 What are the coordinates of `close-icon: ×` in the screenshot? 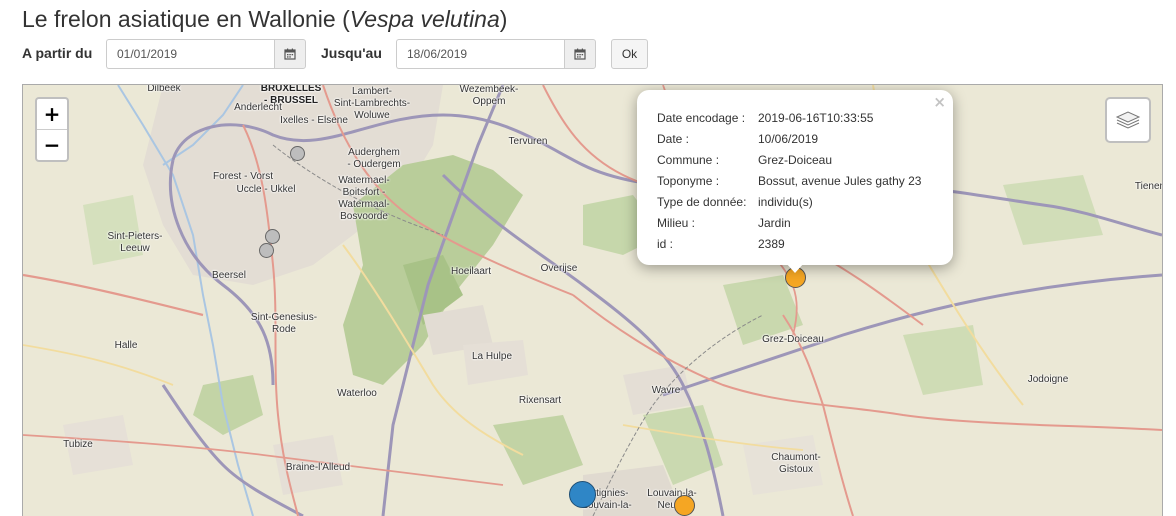 It's located at (939, 102).